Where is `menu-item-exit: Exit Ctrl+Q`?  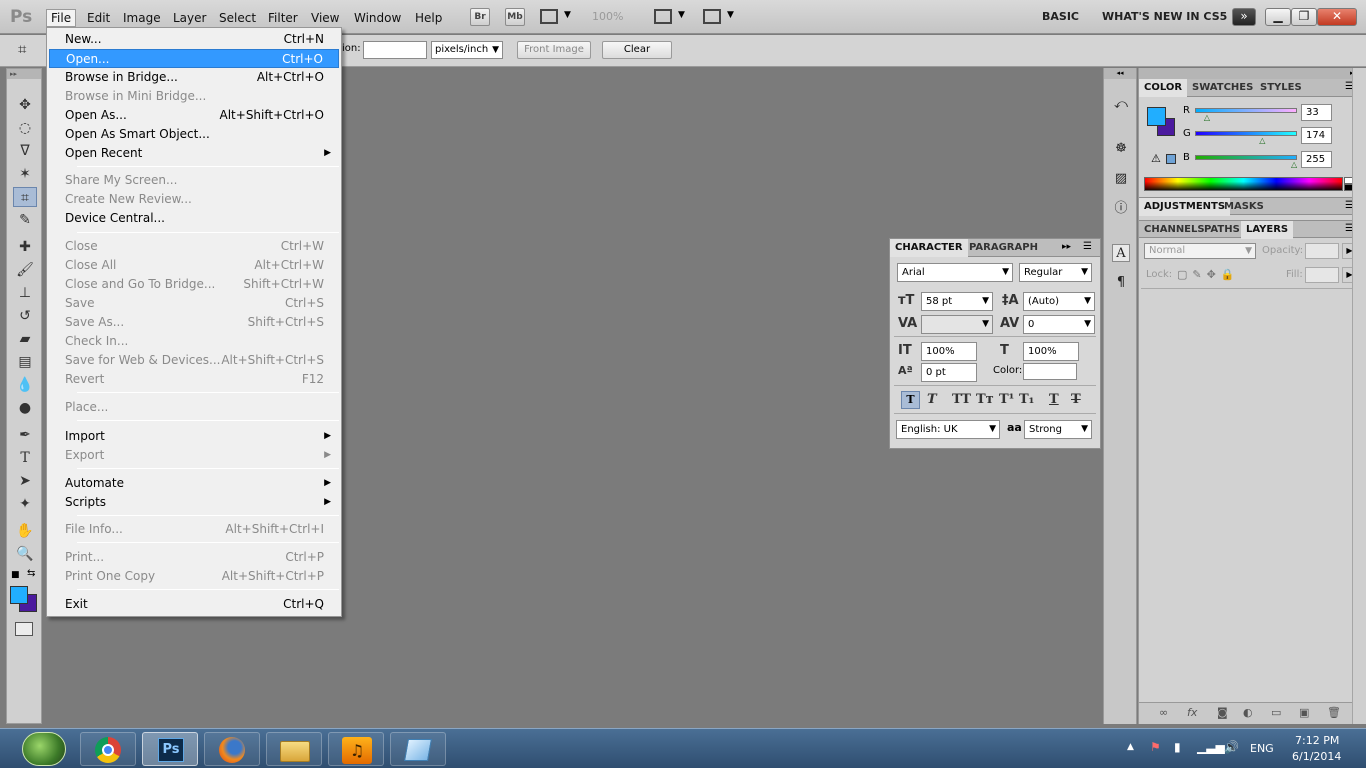
menu-item-exit: Exit Ctrl+Q is located at coordinates (194, 604).